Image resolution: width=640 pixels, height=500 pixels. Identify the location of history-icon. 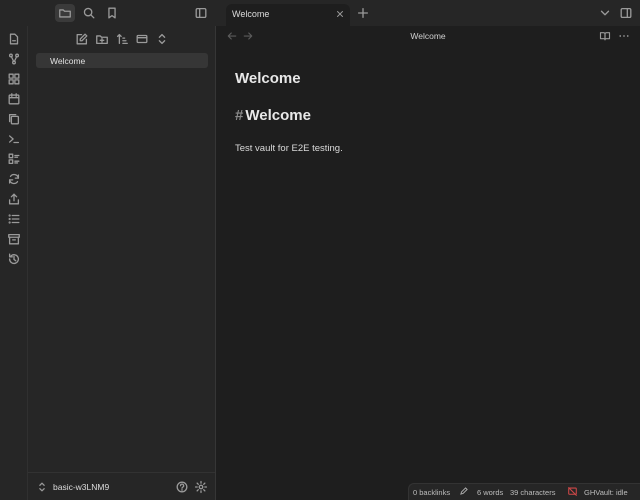
(14, 259).